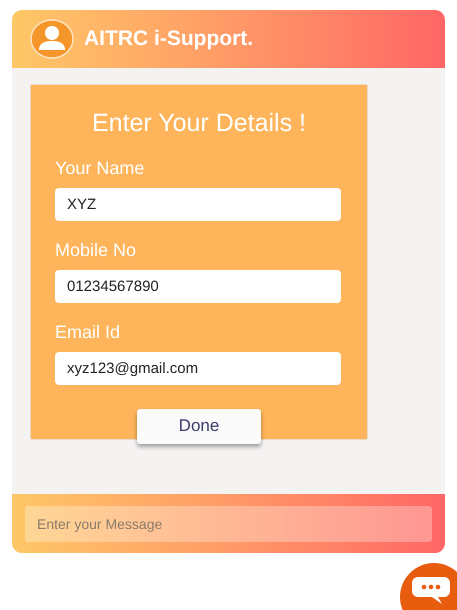 The image size is (457, 610). Describe the element at coordinates (88, 332) in the screenshot. I see `field-label: Email Id` at that location.